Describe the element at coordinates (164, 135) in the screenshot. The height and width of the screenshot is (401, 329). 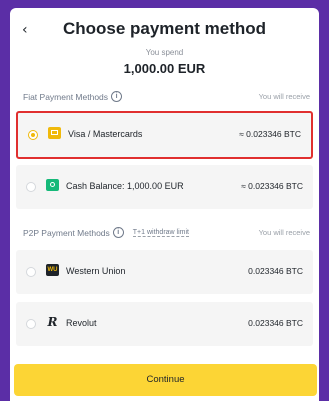
I see `payment-method-visa-mastercard: Visa / Mastercards ≈ 0.023346 BTC` at that location.